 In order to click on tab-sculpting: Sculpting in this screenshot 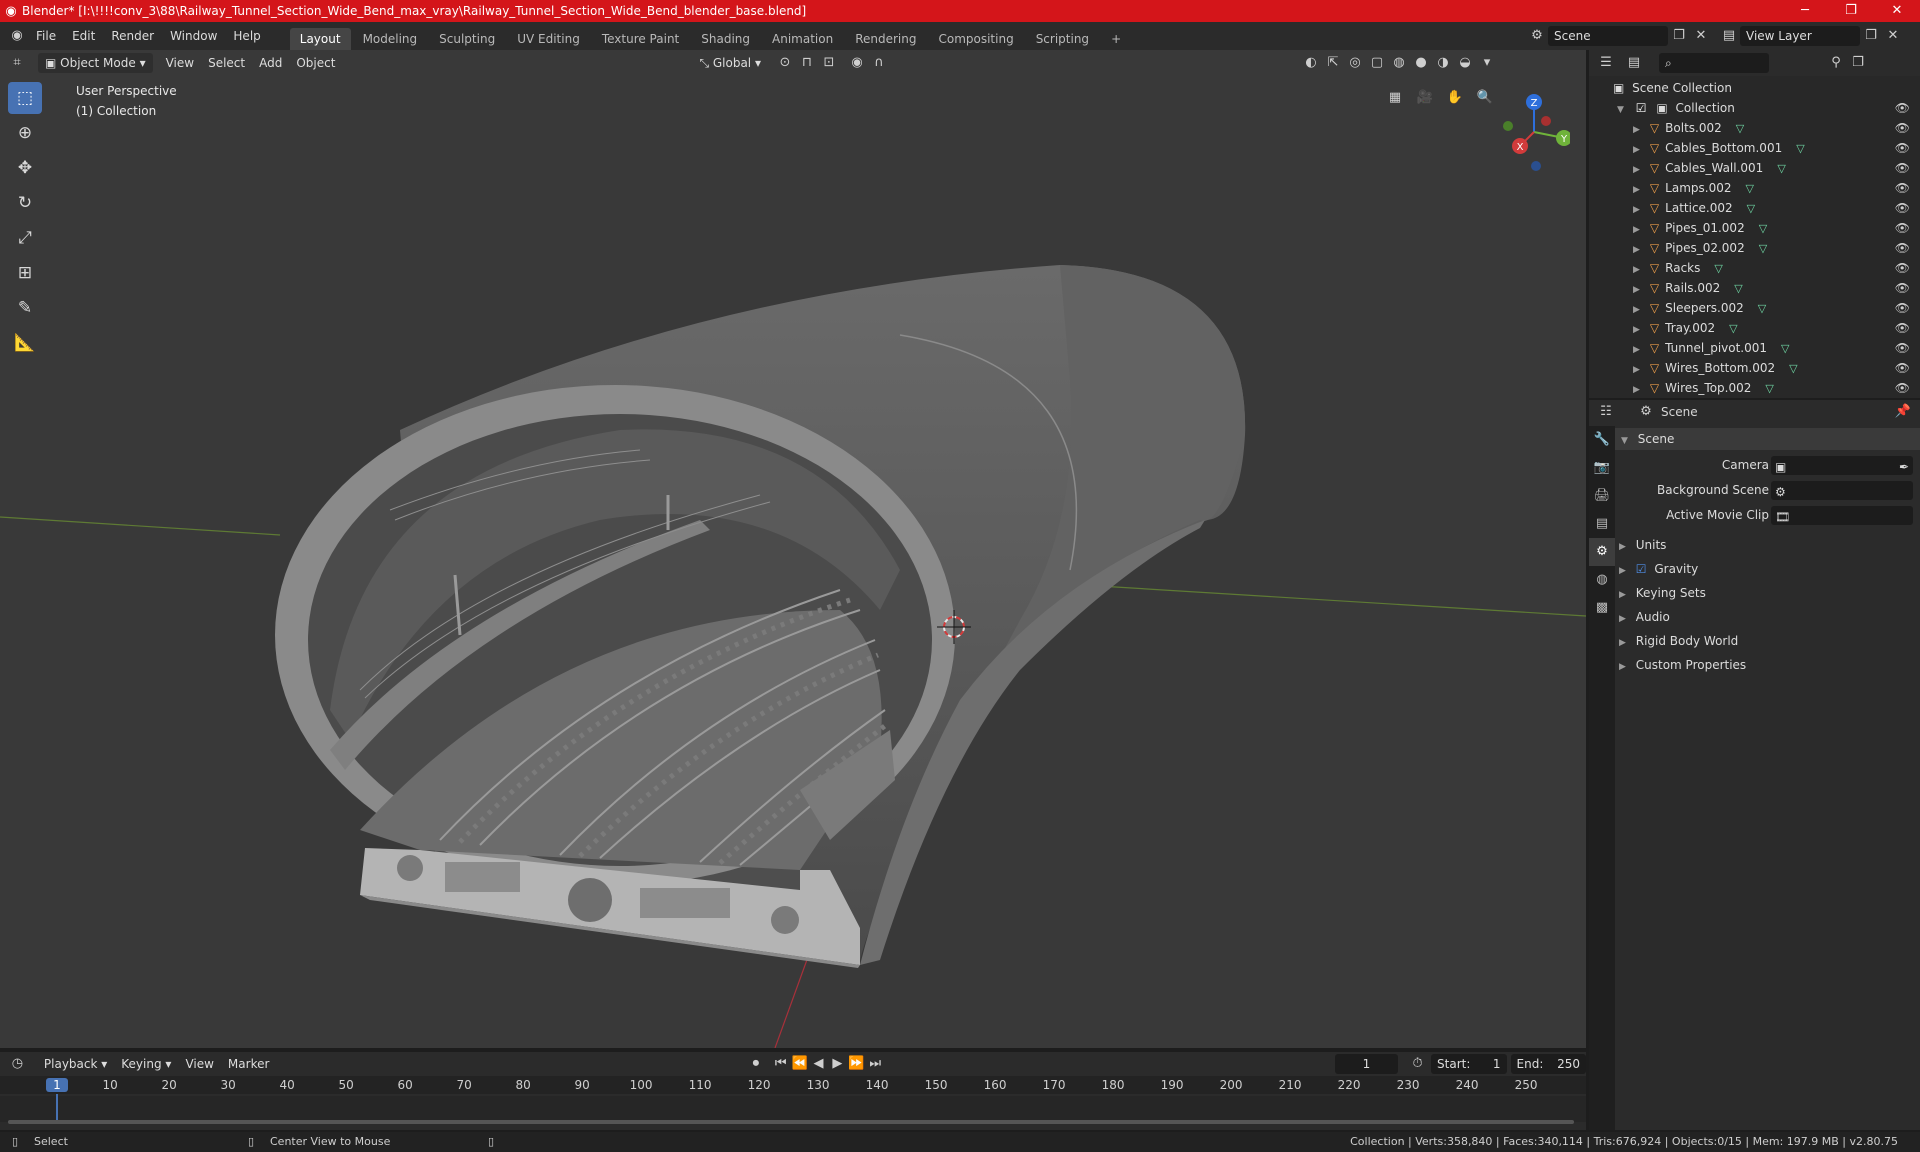, I will do `click(467, 39)`.